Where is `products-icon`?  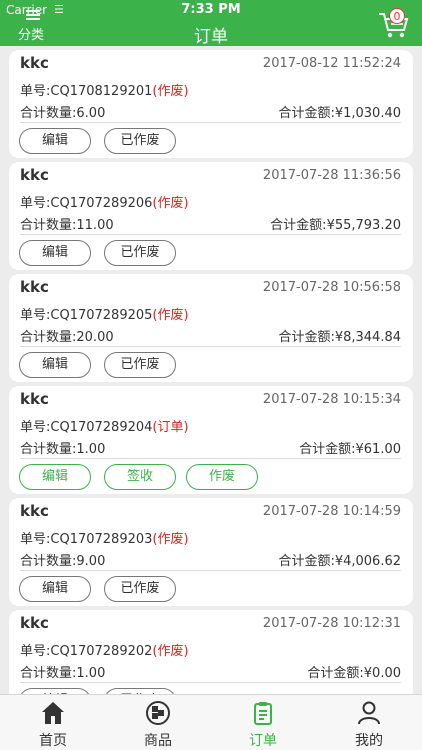 products-icon is located at coordinates (158, 713).